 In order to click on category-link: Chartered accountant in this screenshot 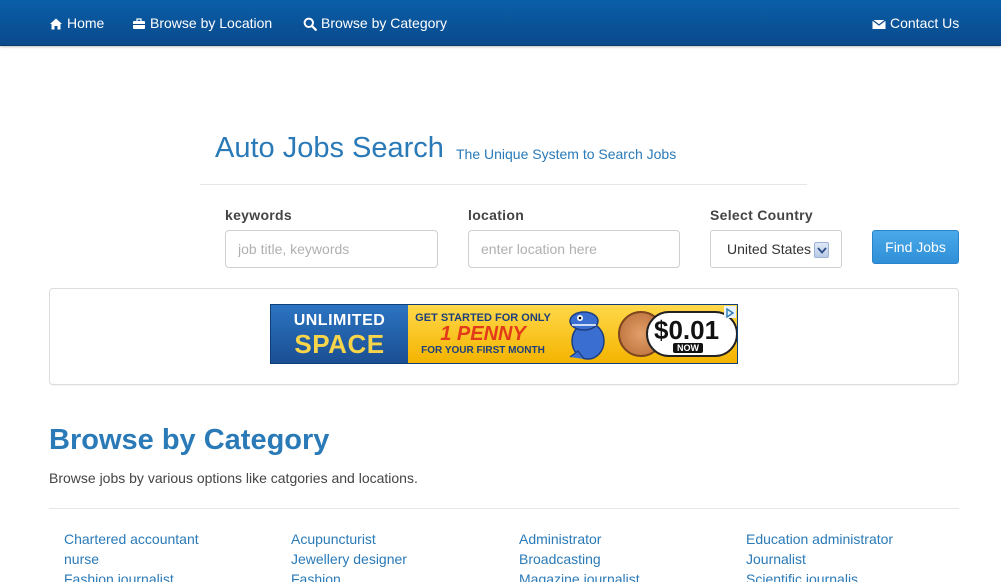, I will do `click(131, 540)`.